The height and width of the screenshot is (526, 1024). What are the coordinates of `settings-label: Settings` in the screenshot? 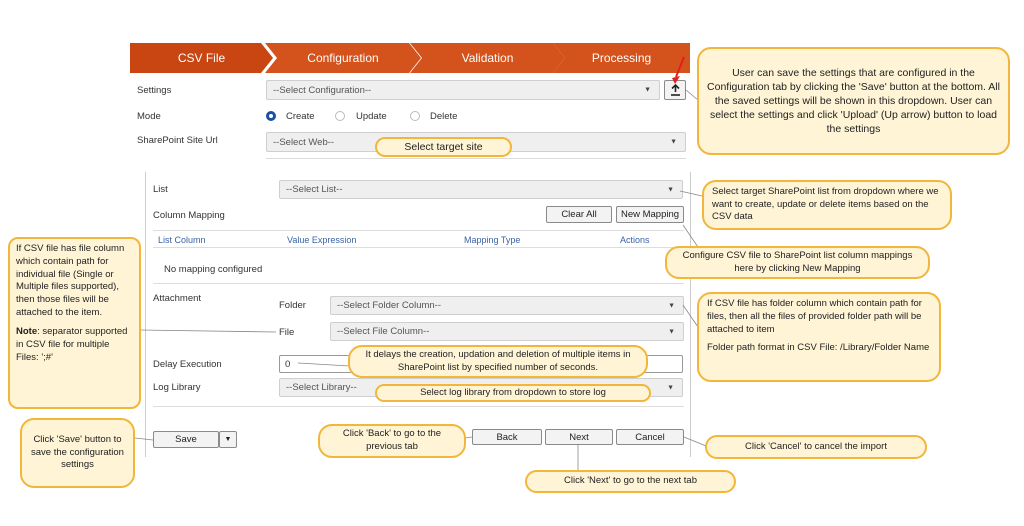 It's located at (154, 90).